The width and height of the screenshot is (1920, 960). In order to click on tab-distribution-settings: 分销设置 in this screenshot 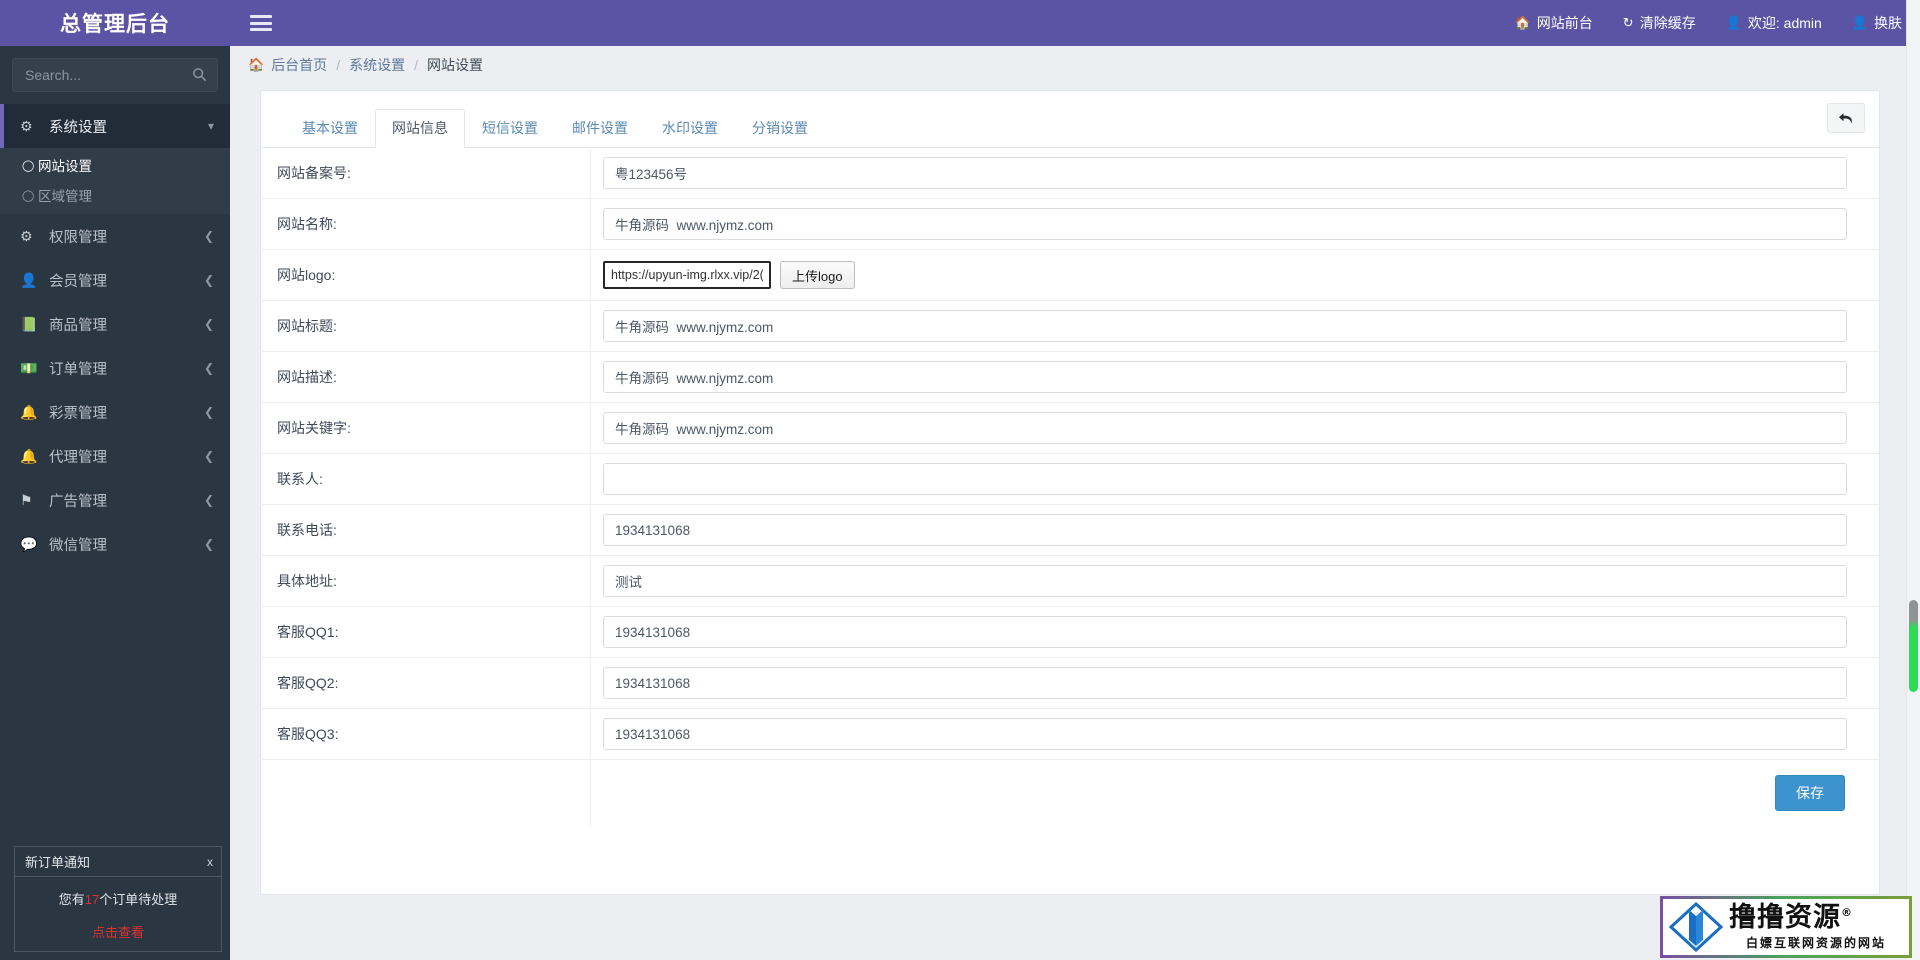, I will do `click(780, 128)`.